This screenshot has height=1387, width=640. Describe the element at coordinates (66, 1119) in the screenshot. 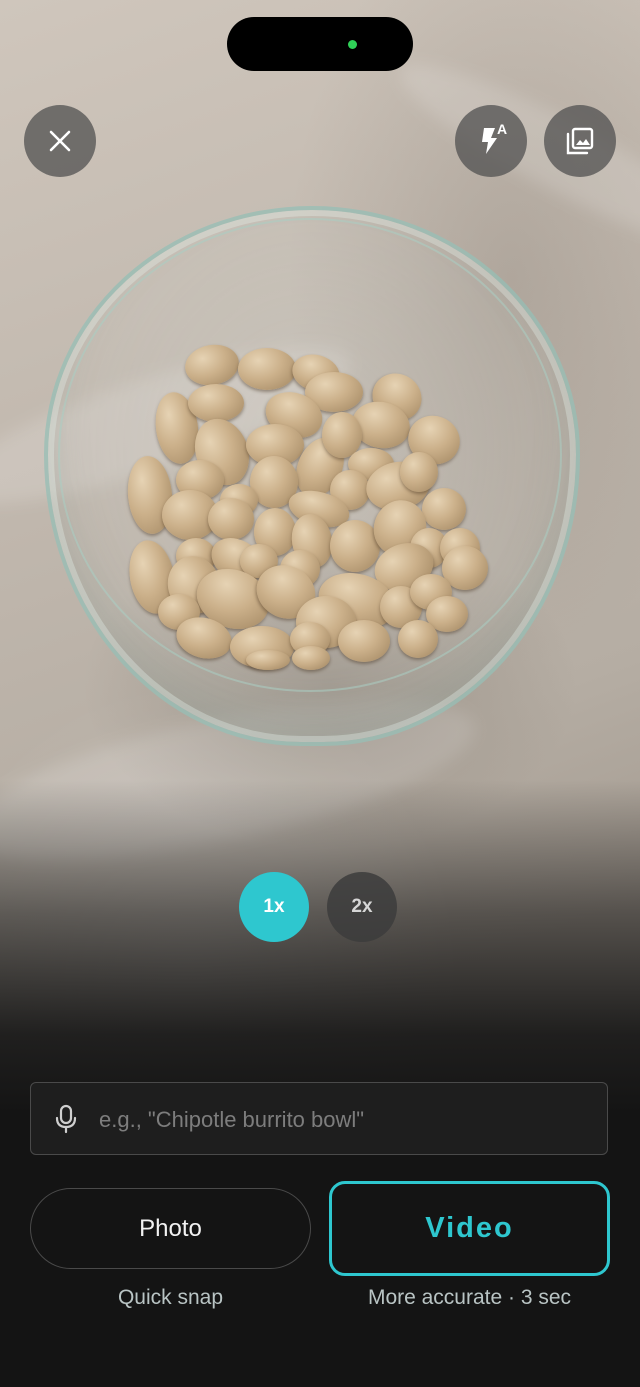

I see `microphone-icon` at that location.